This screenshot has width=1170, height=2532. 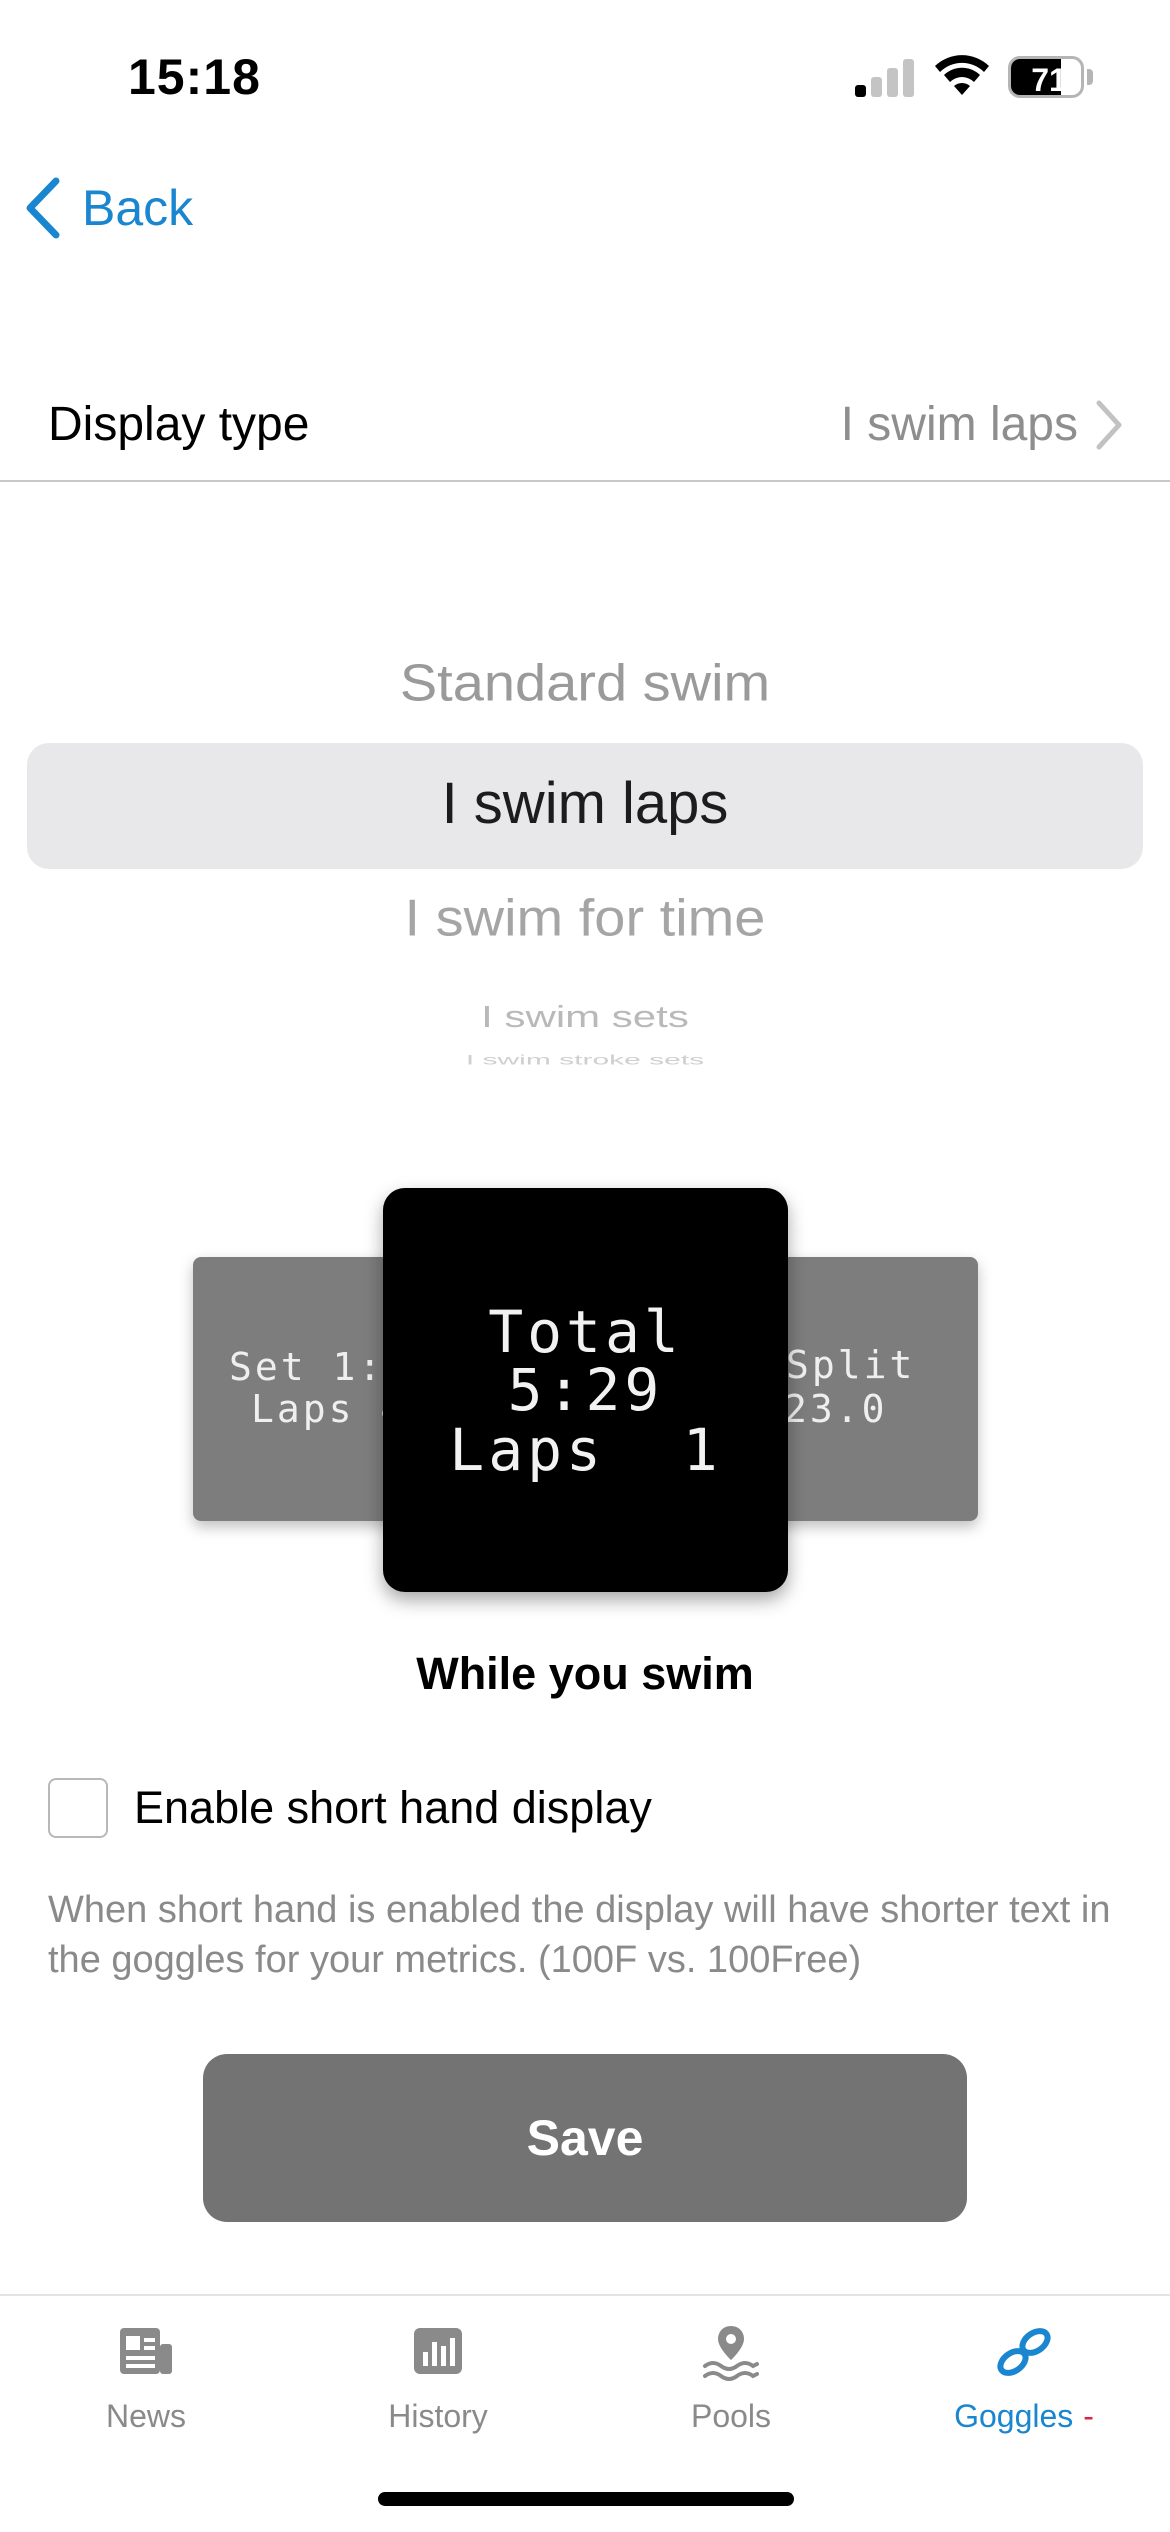 I want to click on chevron-right-icon, so click(x=1109, y=425).